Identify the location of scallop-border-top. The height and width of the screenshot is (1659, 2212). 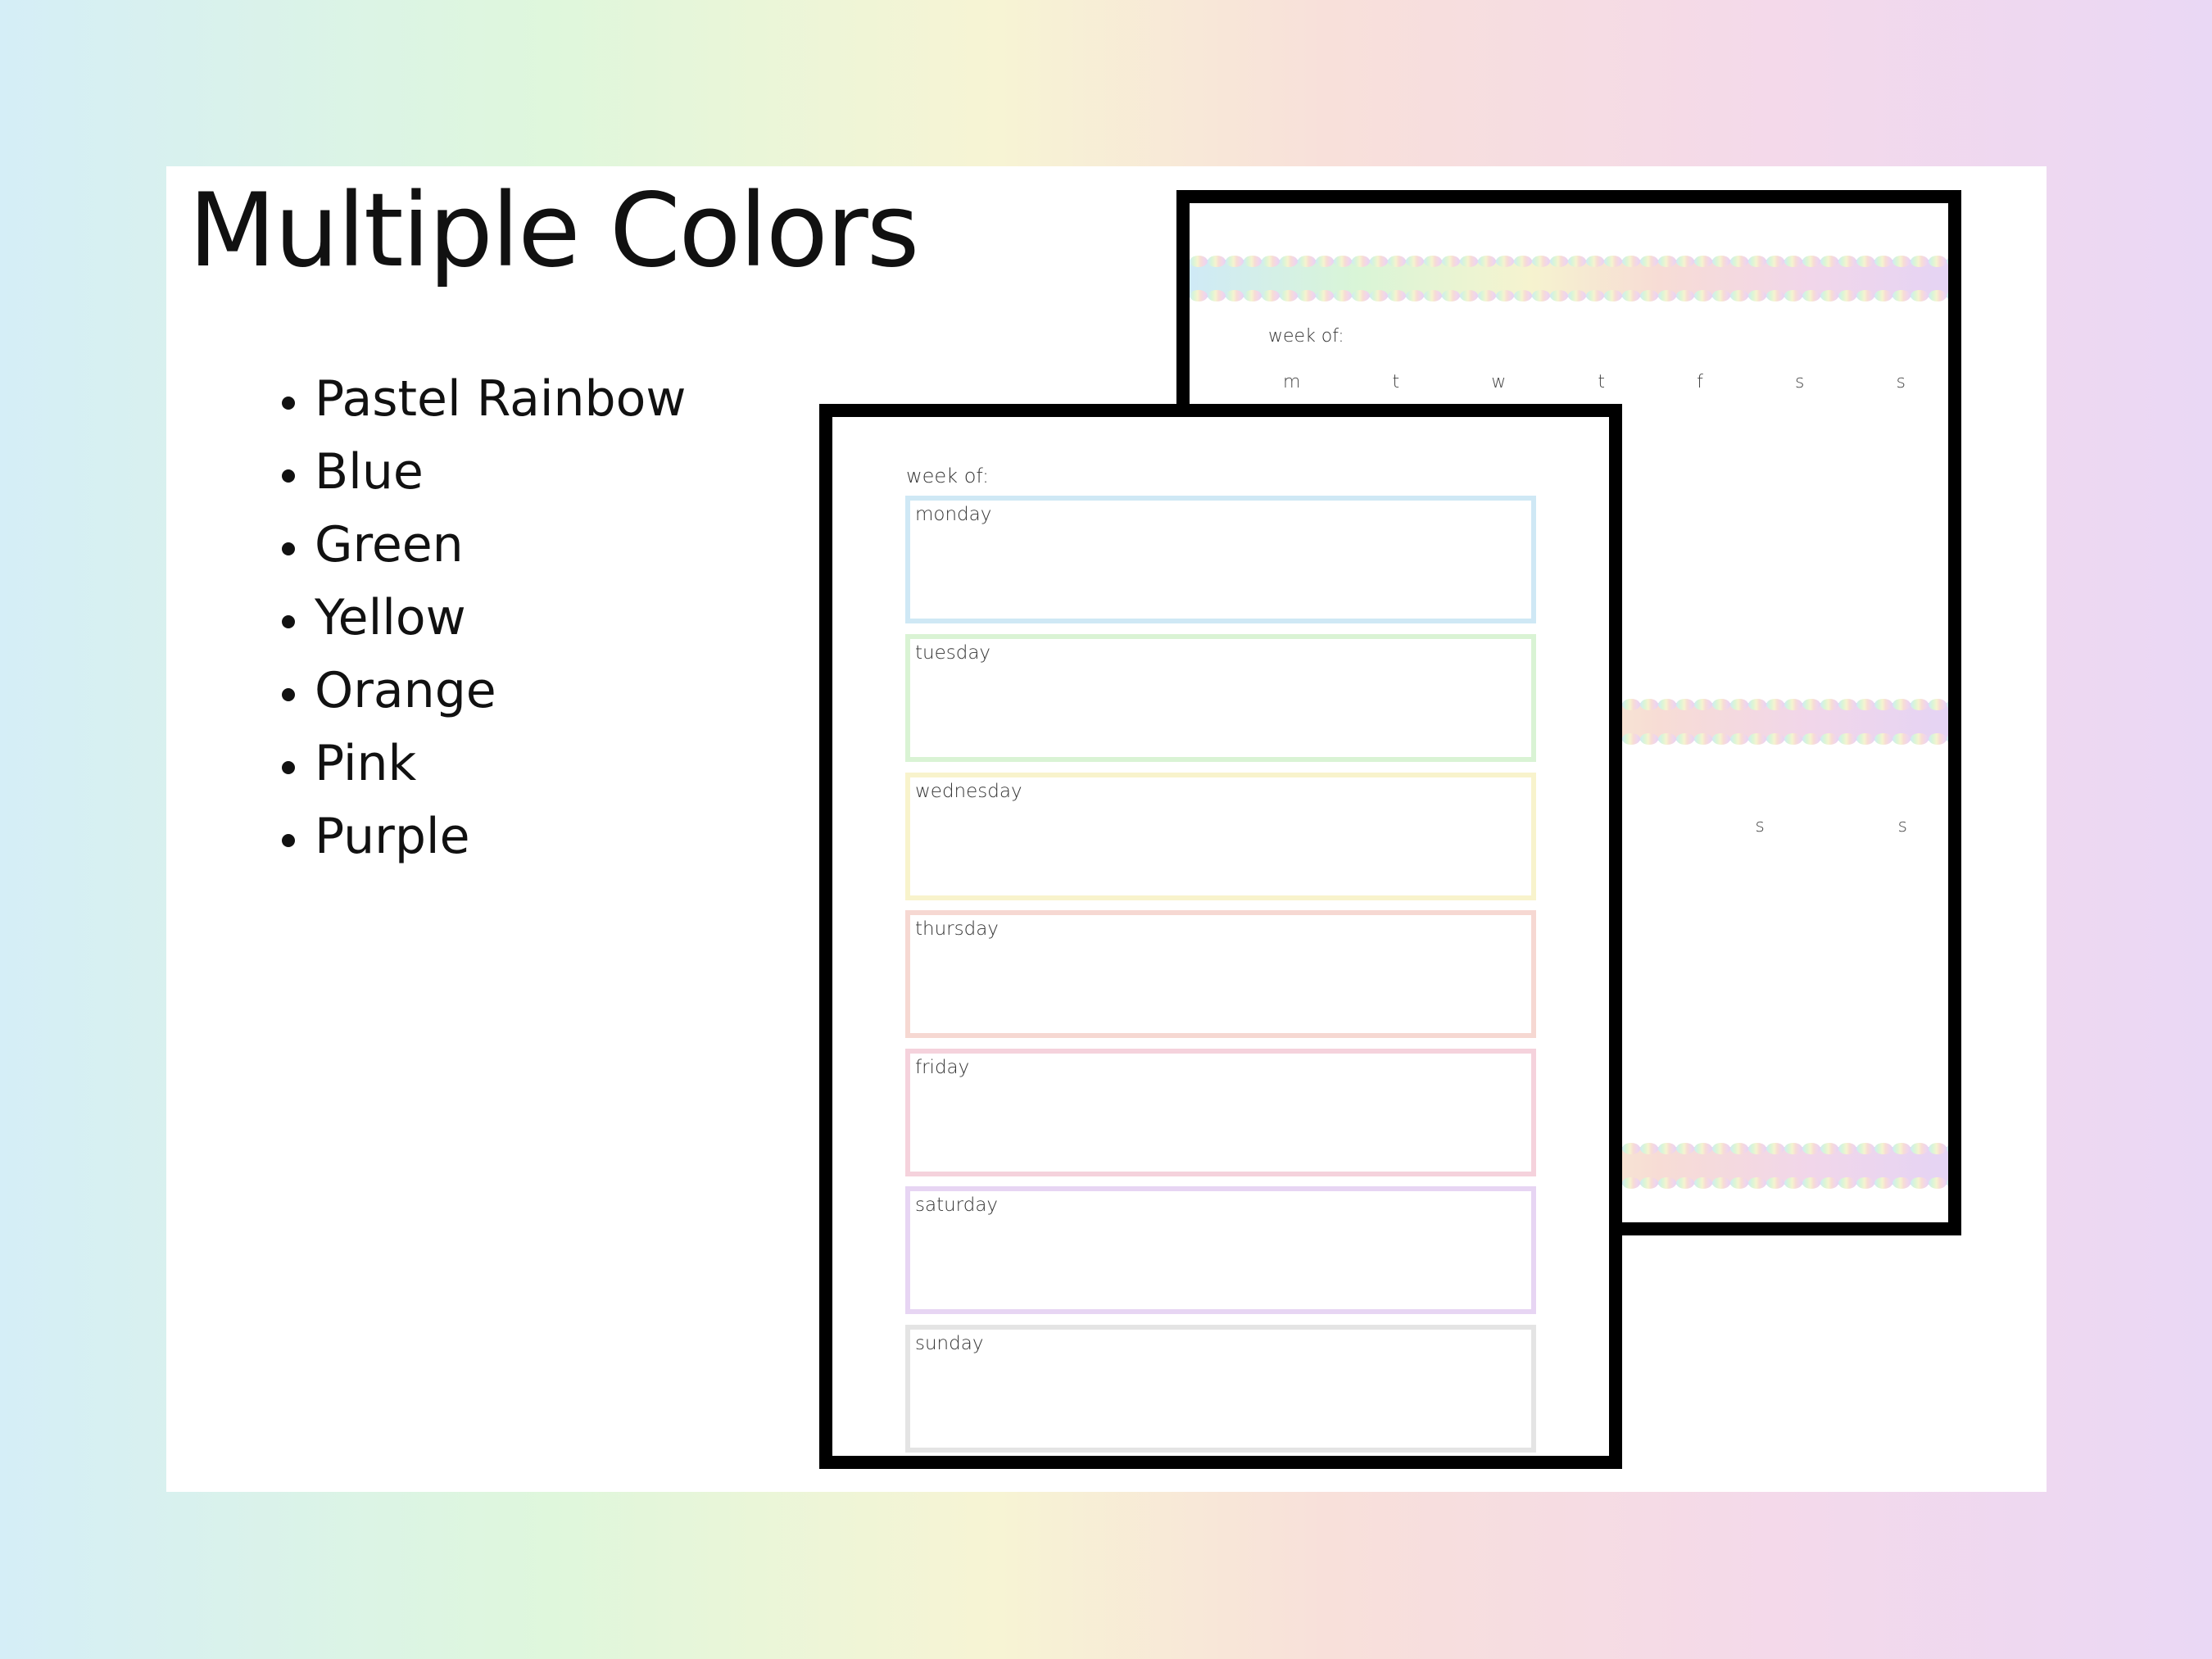
(1569, 278).